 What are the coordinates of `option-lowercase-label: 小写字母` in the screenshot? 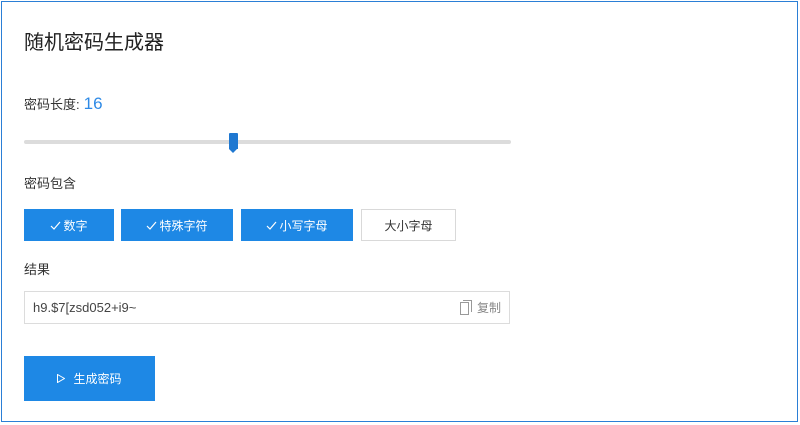 It's located at (303, 225).